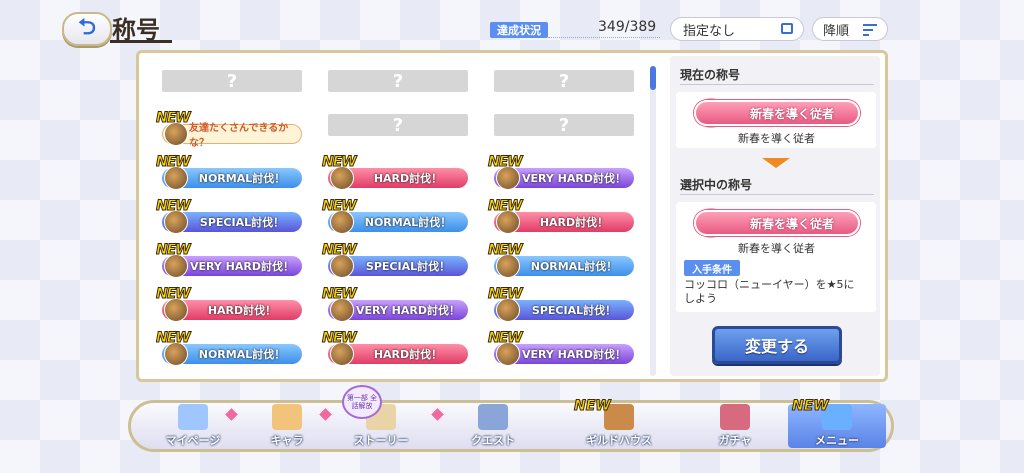 The image size is (1024, 473). Describe the element at coordinates (619, 423) in the screenshot. I see `nav-item: ギルドハウス NEW` at that location.